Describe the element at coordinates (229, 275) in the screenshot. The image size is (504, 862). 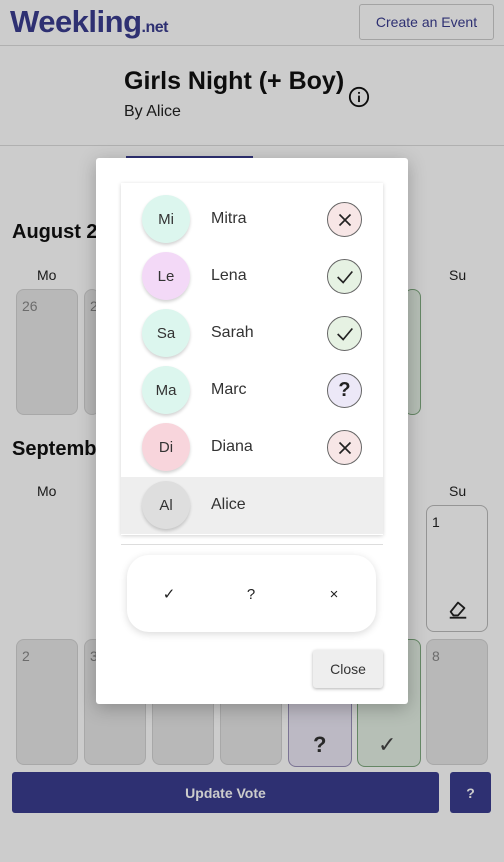
I see `participant-name: Lena` at that location.